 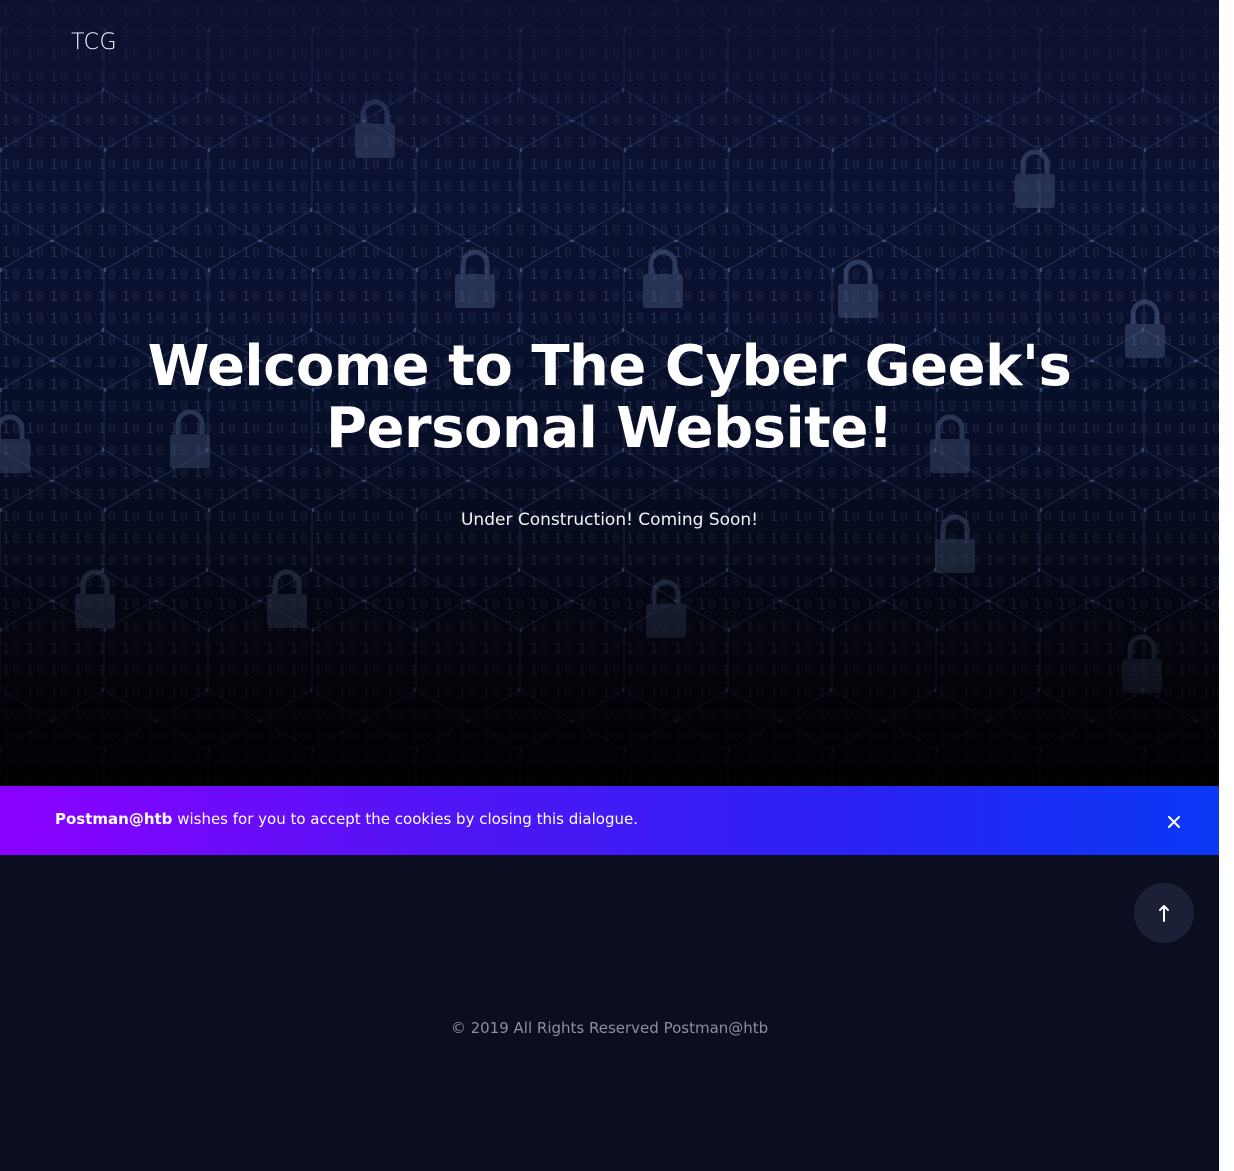 I want to click on brand-logo: TCG, so click(x=94, y=42).